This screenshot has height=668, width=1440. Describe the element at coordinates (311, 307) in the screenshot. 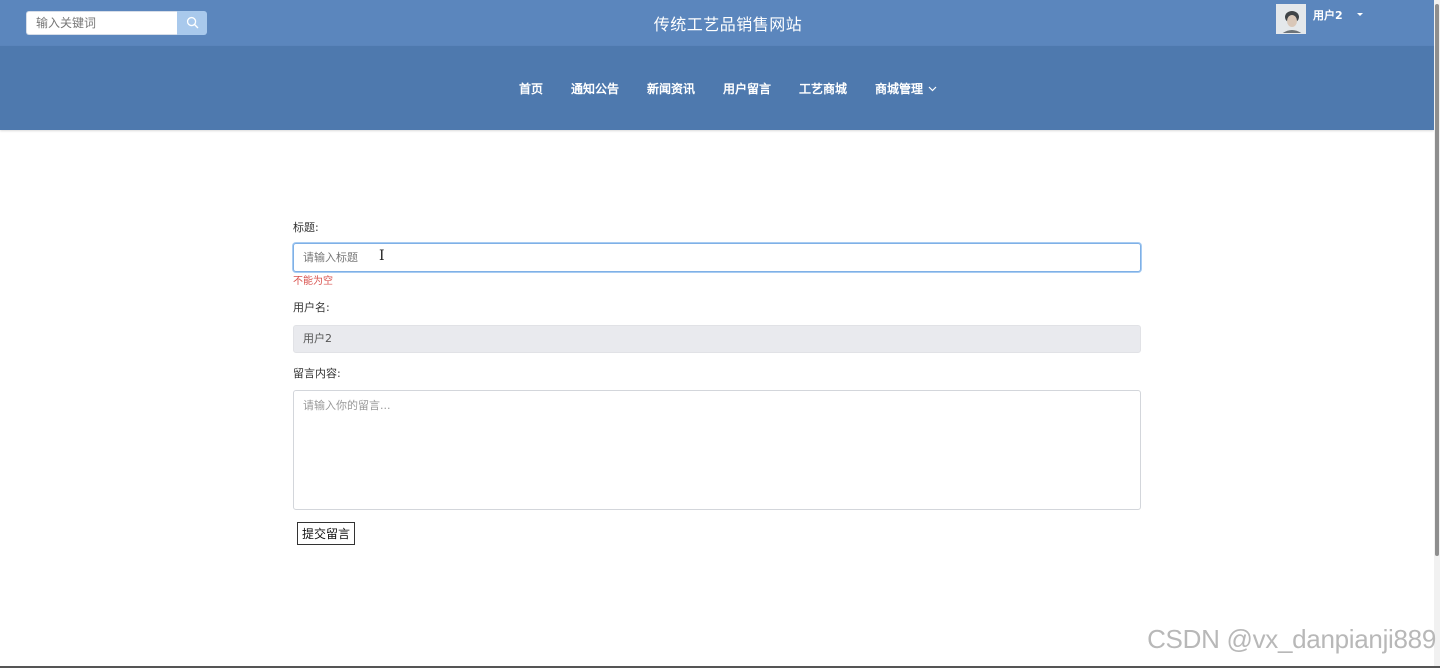

I see `username-label: 用户名:` at that location.